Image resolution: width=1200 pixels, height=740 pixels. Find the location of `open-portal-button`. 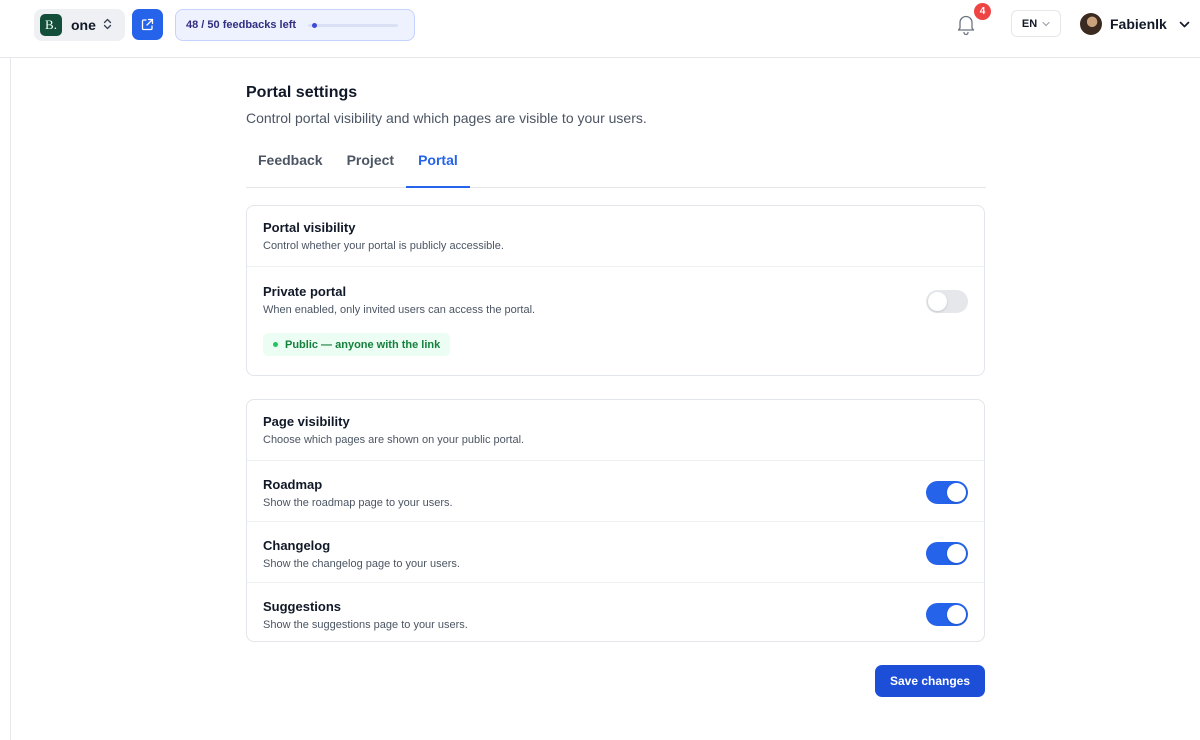

open-portal-button is located at coordinates (147, 24).